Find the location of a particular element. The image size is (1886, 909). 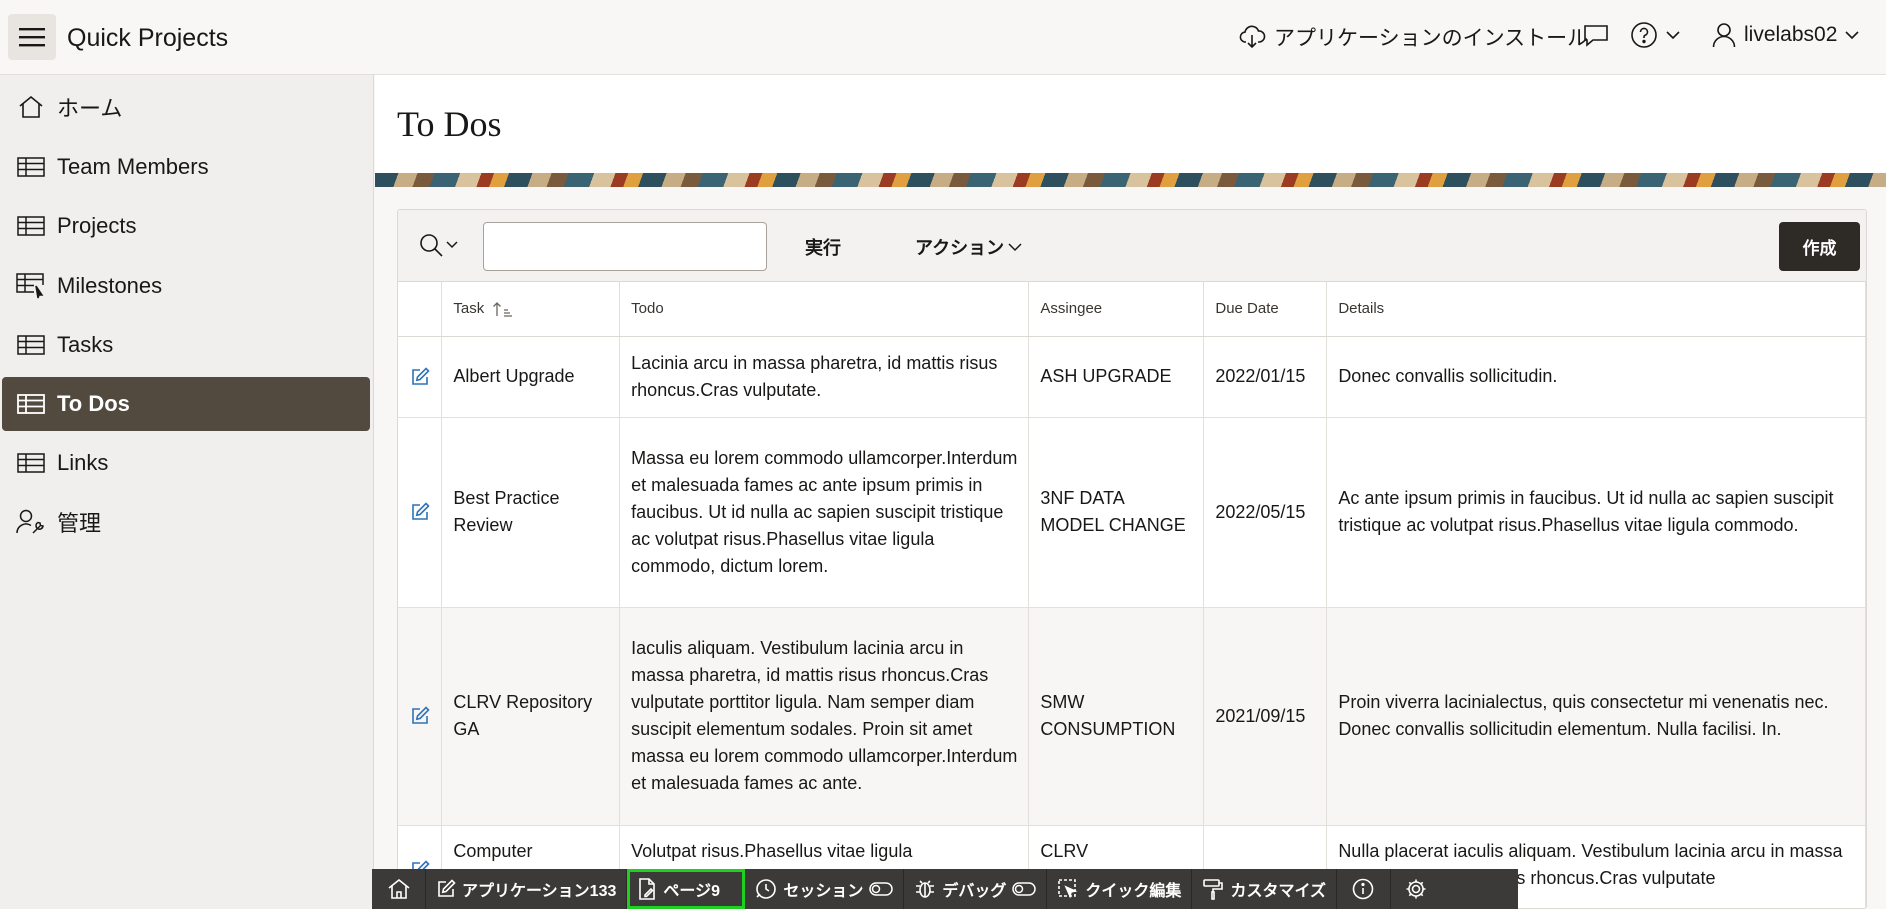

dev-home-button is located at coordinates (399, 889).